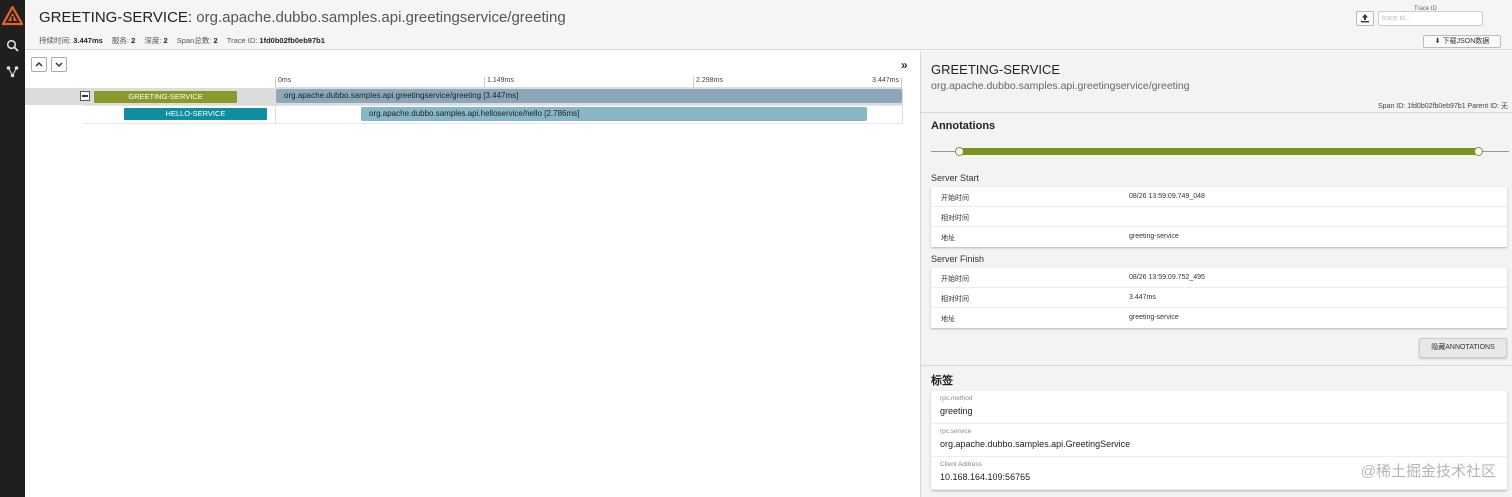 This screenshot has width=1512, height=497. Describe the element at coordinates (1443, 106) in the screenshot. I see `span-ids: Span ID: 1fd0b02fb0eb97b1 Parent ID: 无` at that location.